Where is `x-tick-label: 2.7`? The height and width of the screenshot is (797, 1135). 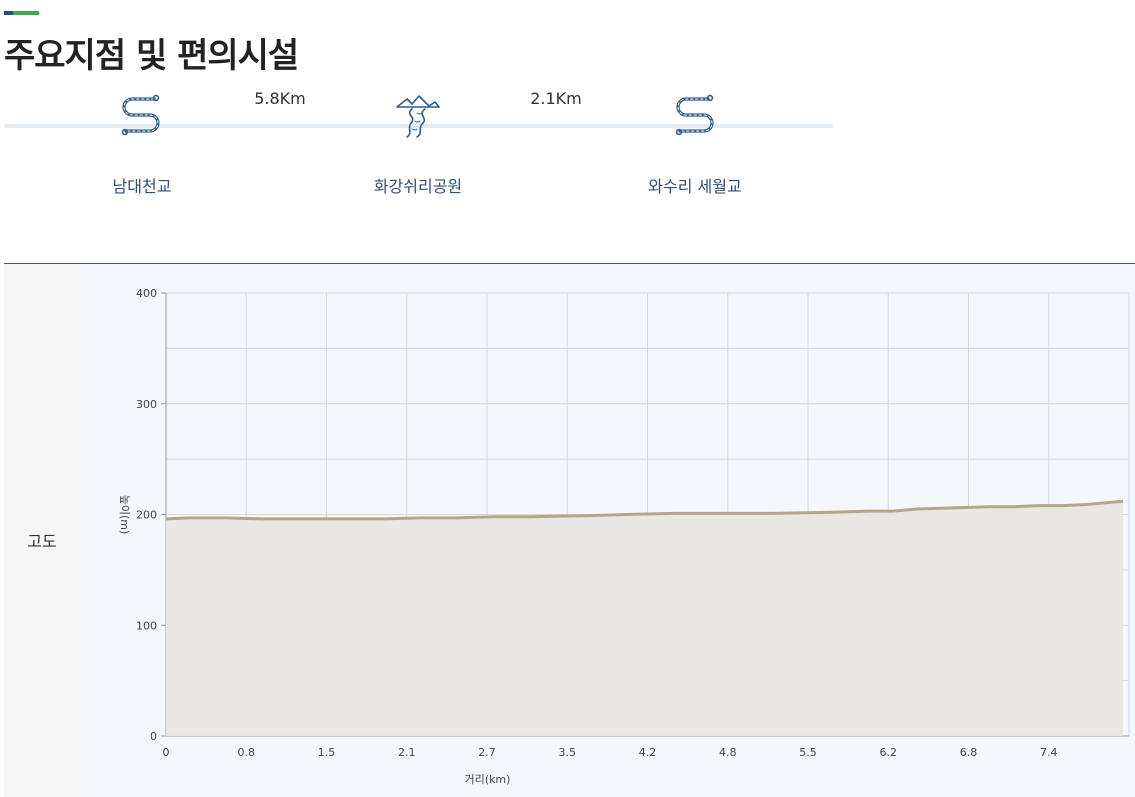 x-tick-label: 2.7 is located at coordinates (487, 752).